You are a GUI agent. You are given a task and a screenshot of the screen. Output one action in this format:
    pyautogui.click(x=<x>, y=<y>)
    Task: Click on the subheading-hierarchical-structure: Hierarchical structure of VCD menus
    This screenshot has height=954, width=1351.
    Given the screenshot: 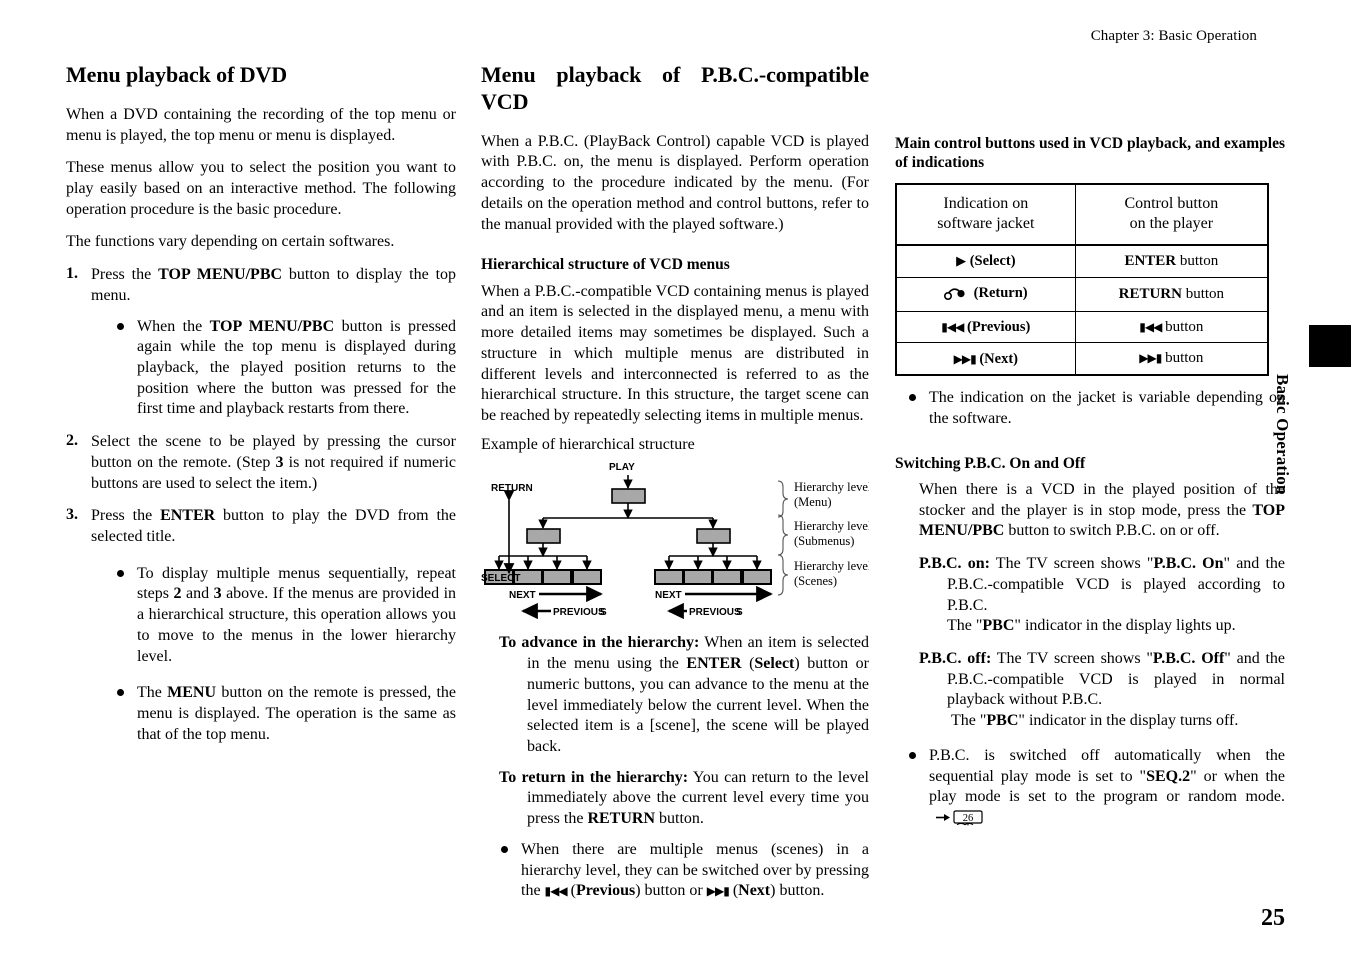 What is the action you would take?
    pyautogui.click(x=605, y=265)
    